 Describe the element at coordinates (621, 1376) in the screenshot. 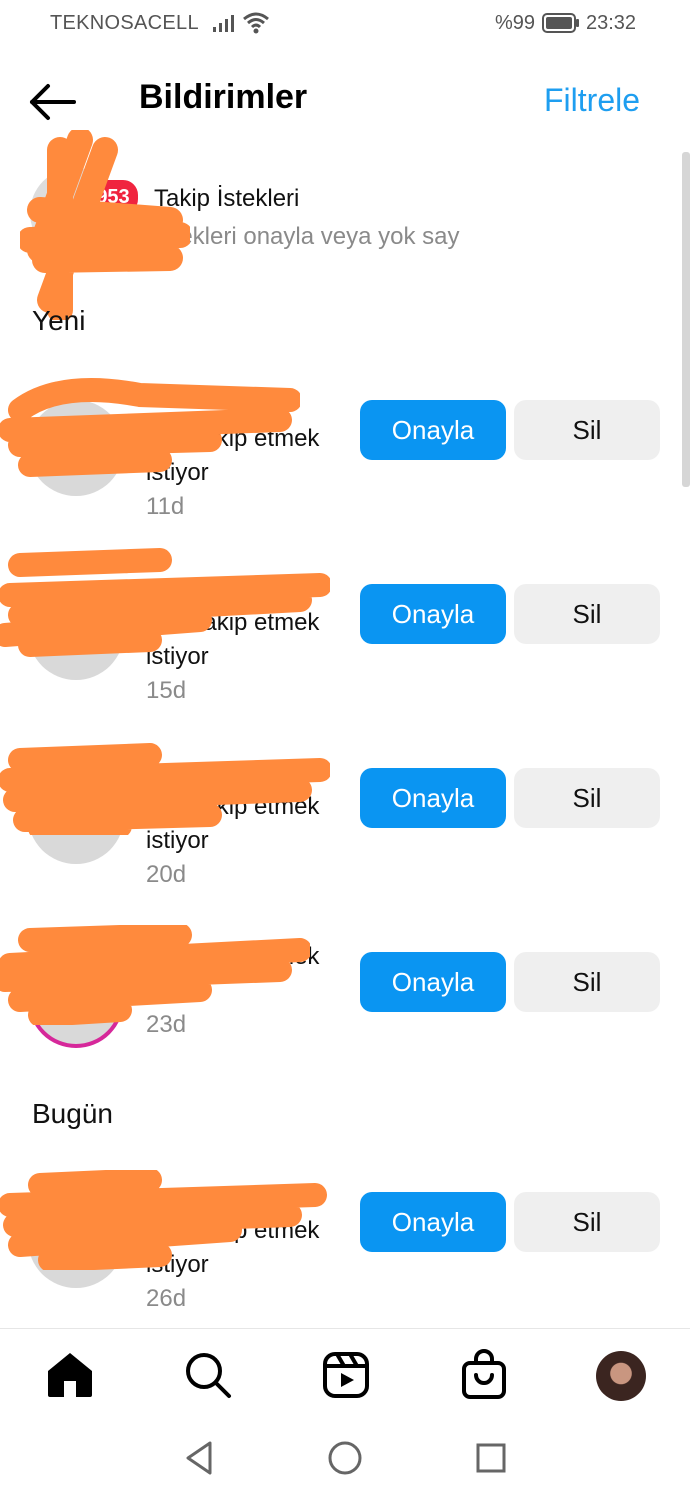

I see `profile-avatar` at that location.